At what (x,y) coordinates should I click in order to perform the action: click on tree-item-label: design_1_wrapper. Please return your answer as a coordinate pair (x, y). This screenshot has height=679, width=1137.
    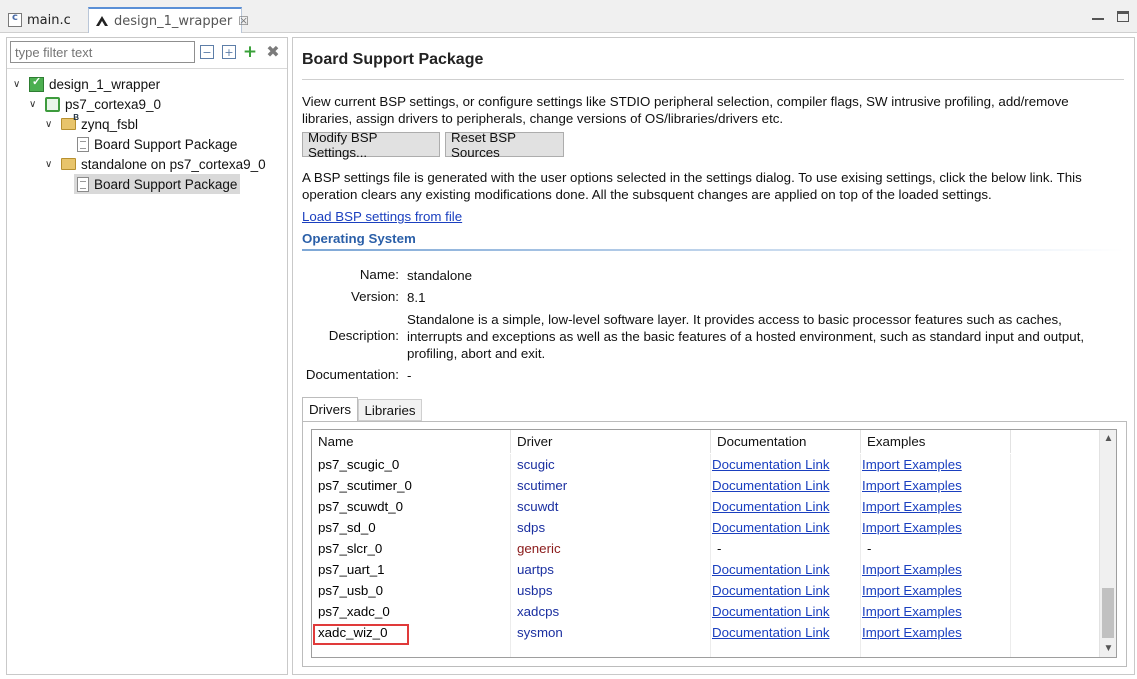
    Looking at the image, I should click on (105, 84).